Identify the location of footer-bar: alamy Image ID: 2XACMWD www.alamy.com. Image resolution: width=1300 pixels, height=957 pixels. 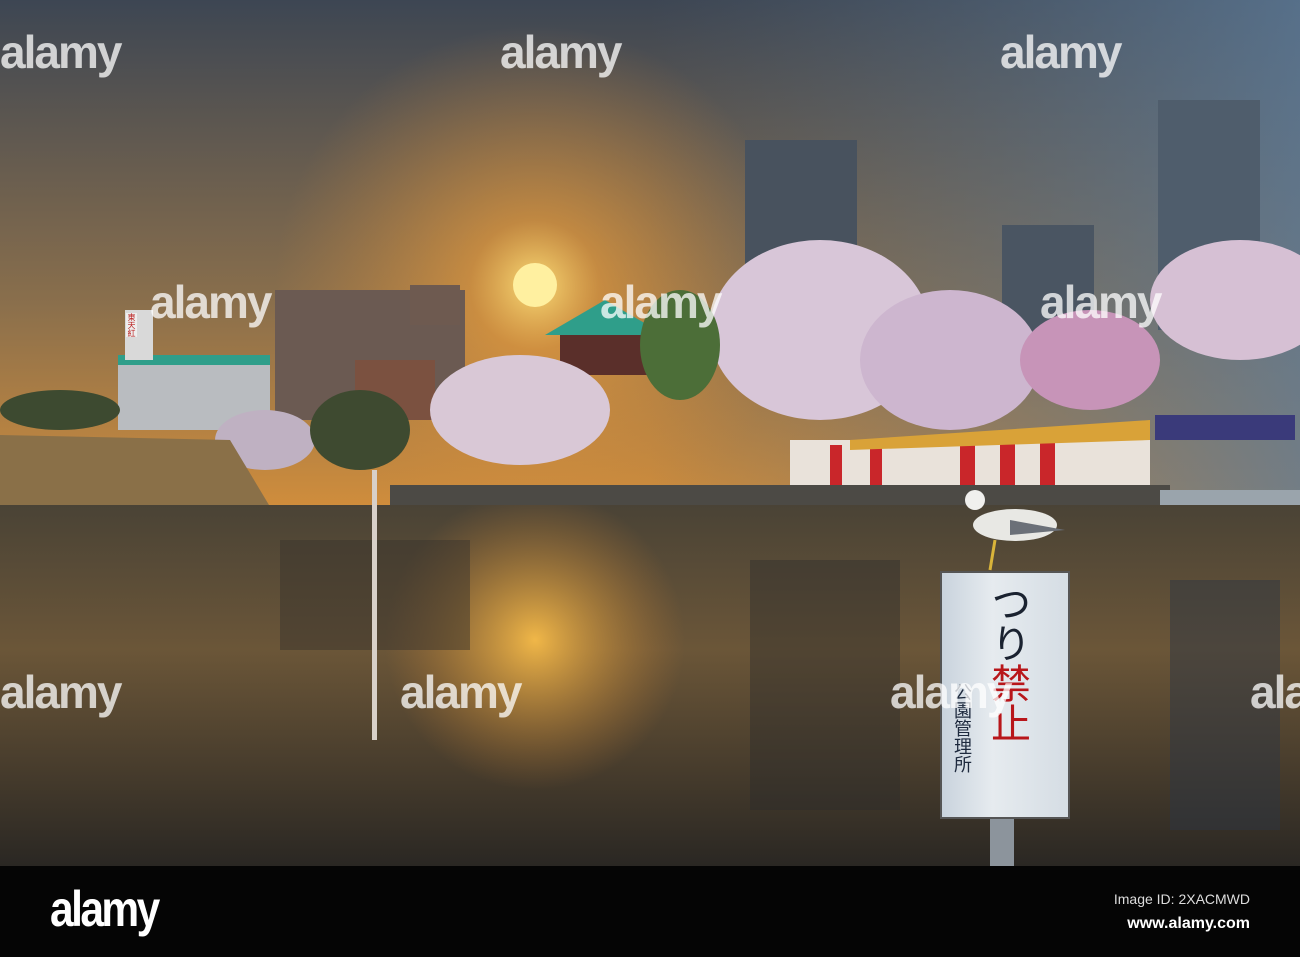
(650, 911).